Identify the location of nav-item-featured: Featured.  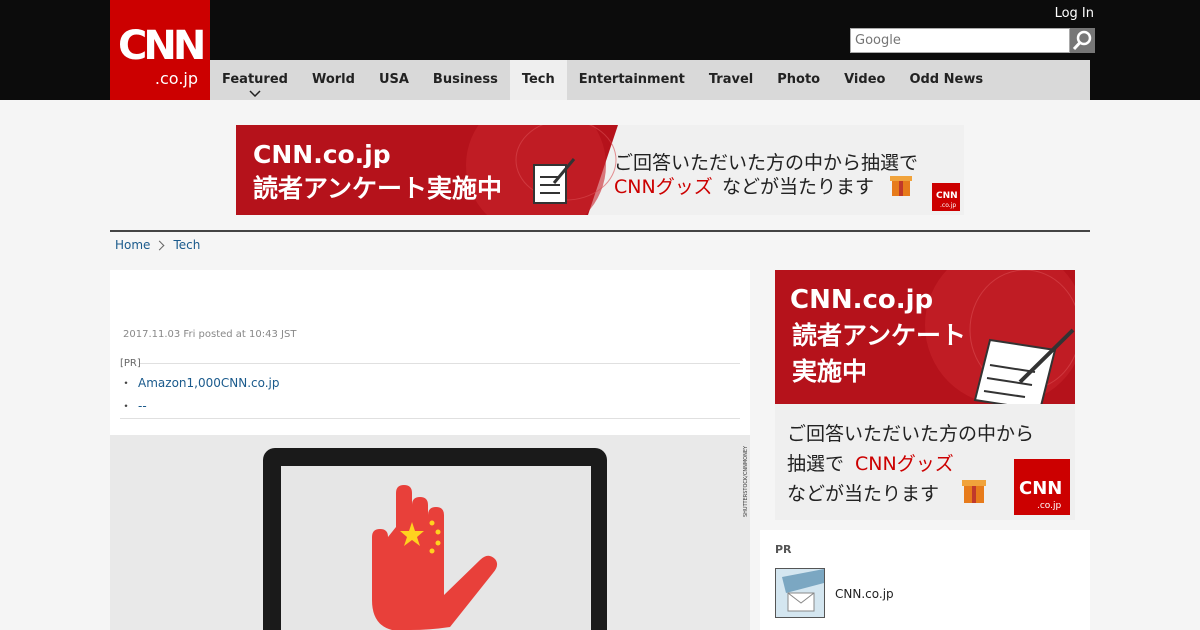
(255, 80).